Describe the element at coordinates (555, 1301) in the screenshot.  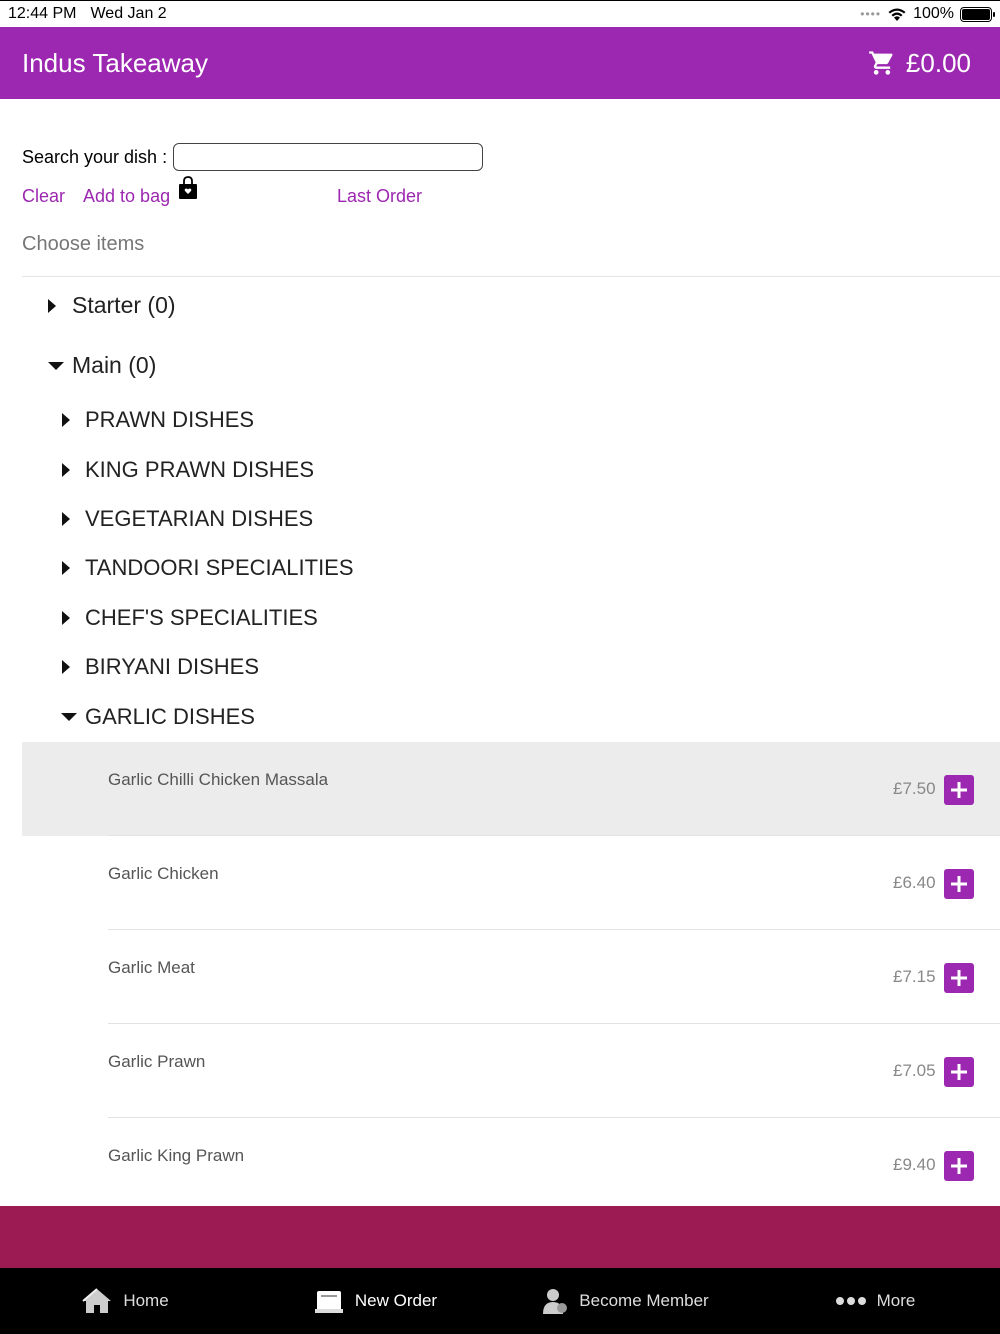
I see `member-icon` at that location.